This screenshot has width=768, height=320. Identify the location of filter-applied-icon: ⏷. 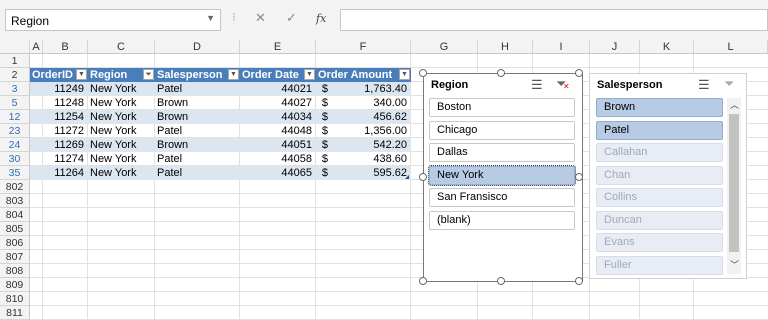
(148, 74).